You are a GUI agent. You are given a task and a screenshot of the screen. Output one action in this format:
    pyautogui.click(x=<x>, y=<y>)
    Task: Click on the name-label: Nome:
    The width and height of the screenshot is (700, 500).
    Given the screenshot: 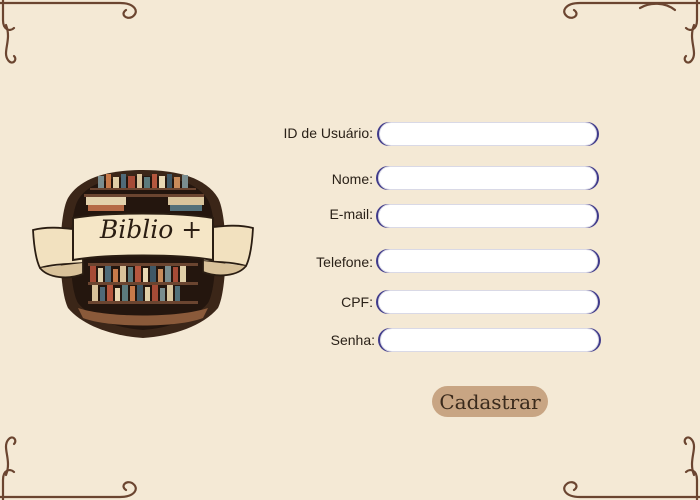 What is the action you would take?
    pyautogui.click(x=352, y=179)
    